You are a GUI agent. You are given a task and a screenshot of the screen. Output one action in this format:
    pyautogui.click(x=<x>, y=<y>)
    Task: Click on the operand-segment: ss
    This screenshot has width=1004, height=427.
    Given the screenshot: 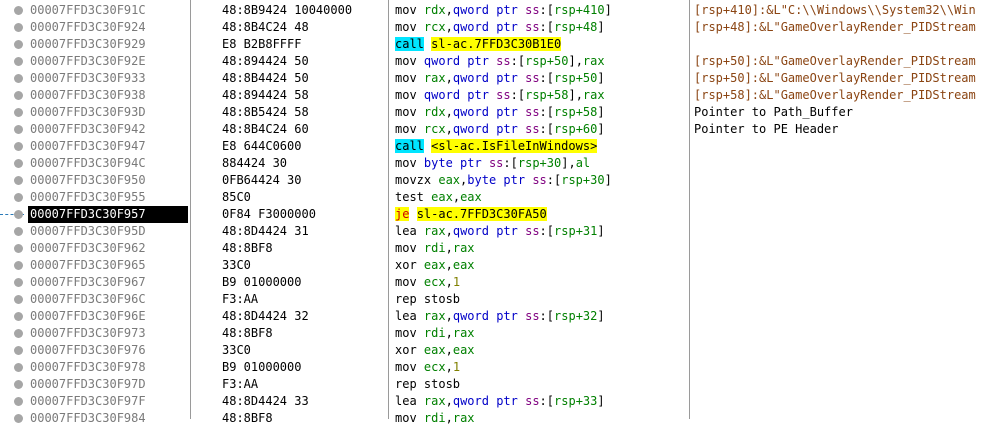 What is the action you would take?
    pyautogui.click(x=532, y=10)
    